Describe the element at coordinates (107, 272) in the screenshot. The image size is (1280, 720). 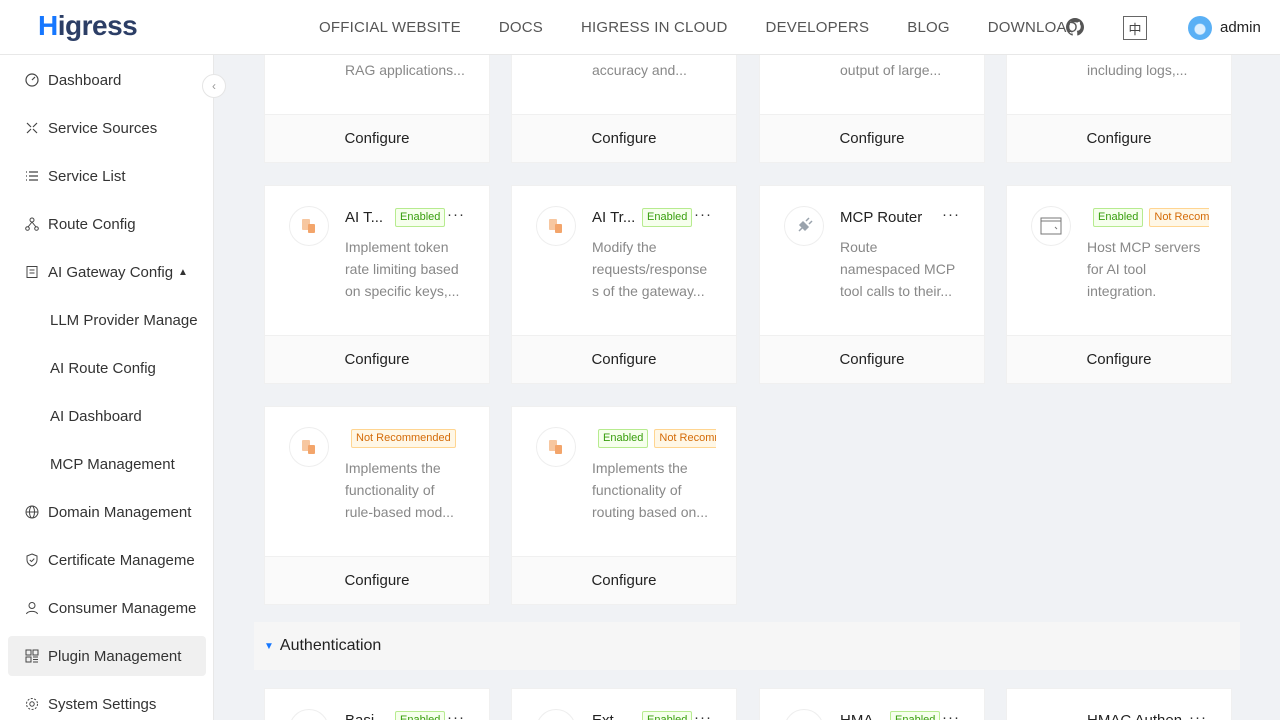
I see `sidebar-item-ai-gateway-config: AI Gateway Config ▲` at that location.